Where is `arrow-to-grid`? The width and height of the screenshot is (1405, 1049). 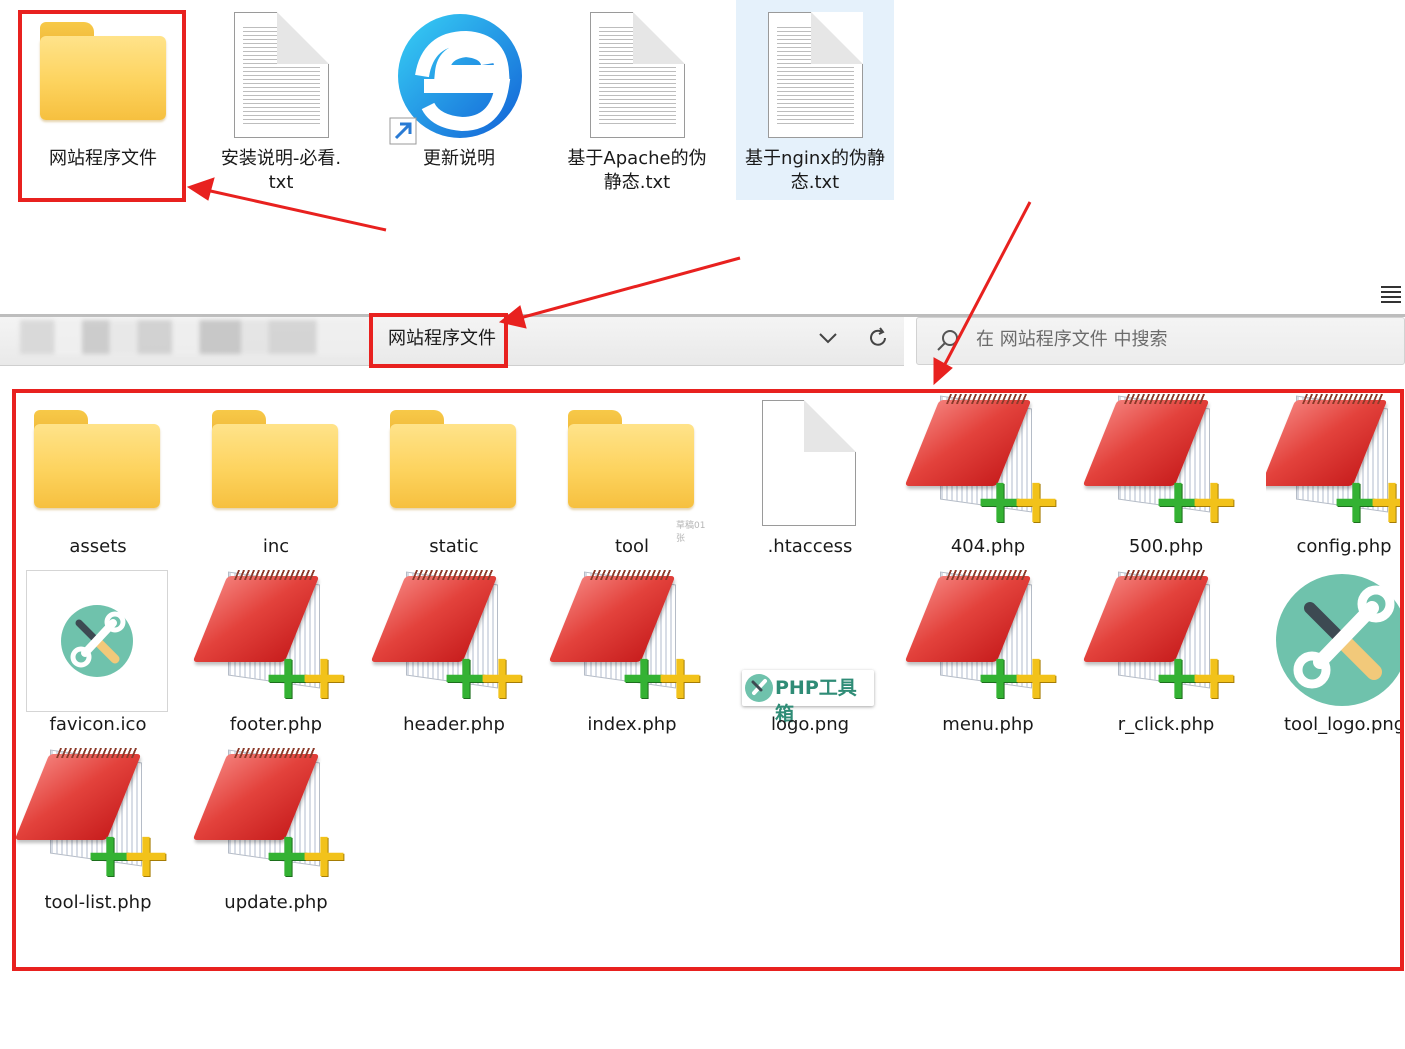
arrow-to-grid is located at coordinates (987, 284).